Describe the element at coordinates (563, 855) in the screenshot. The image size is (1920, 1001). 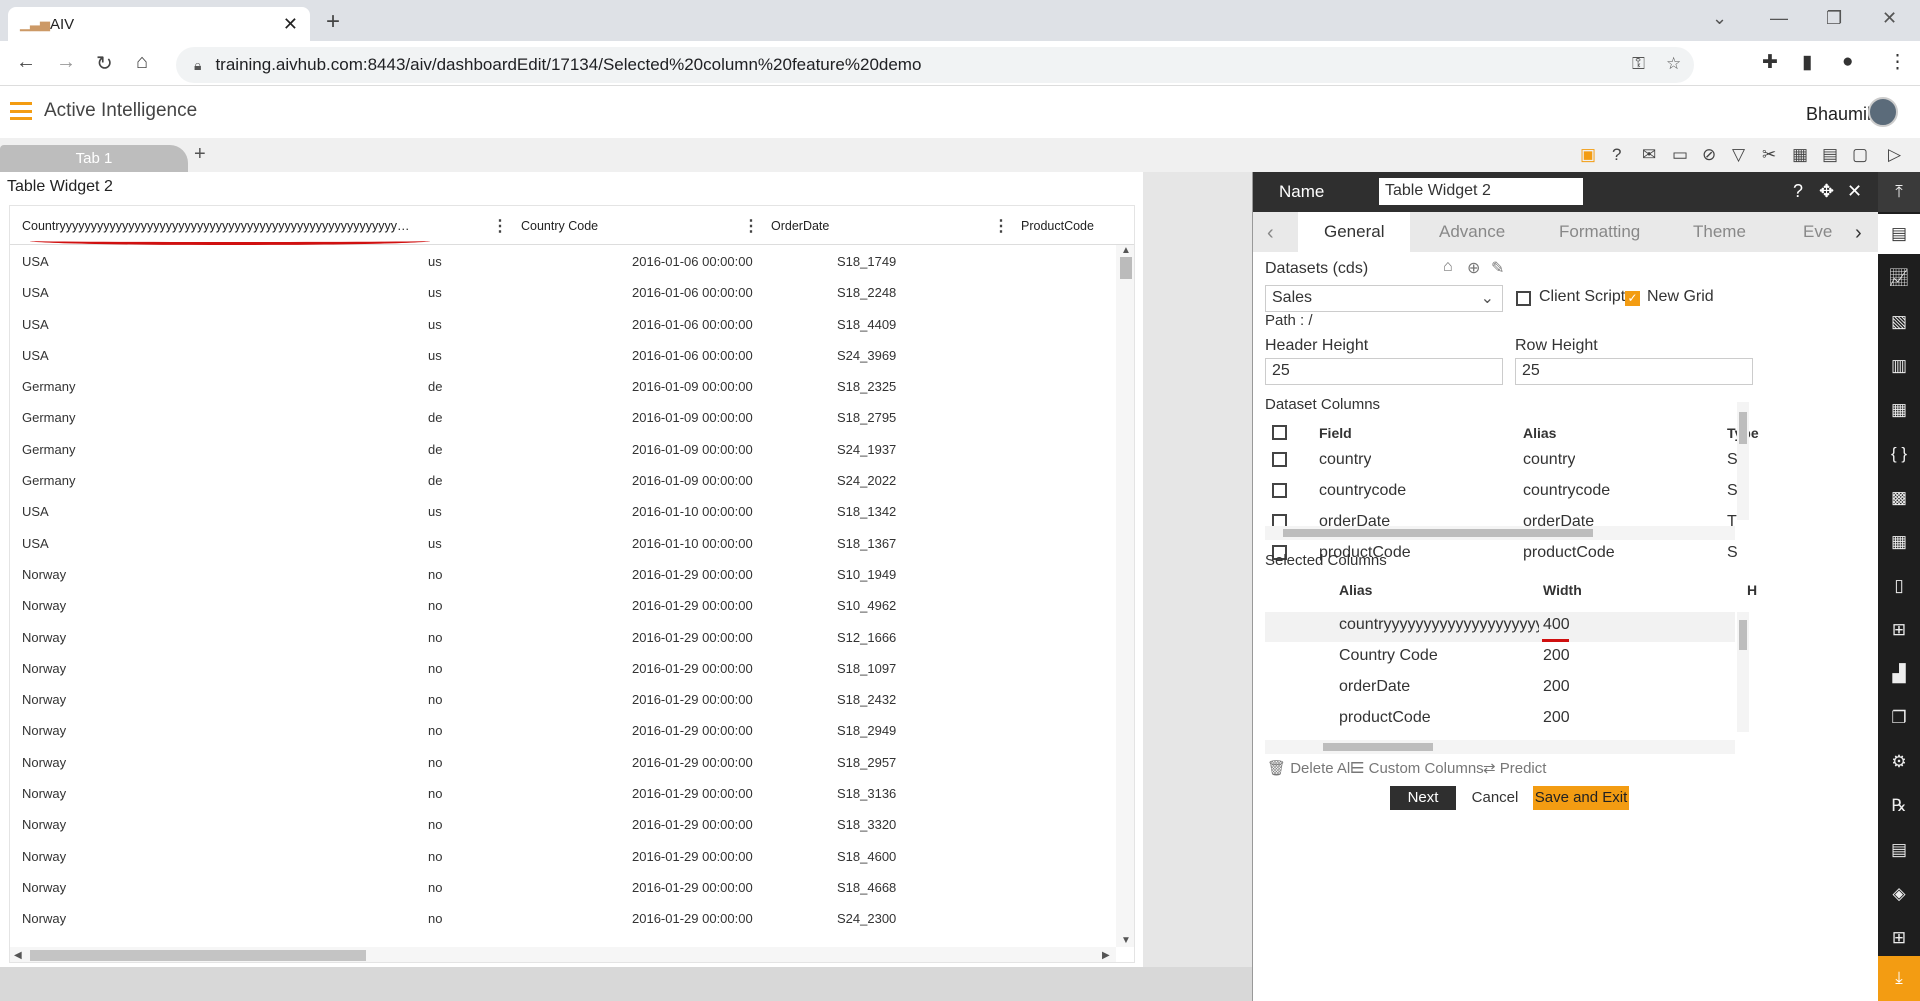
I see `table-row: Norway no 2016-01-29 00:00:00 S18_4600` at that location.